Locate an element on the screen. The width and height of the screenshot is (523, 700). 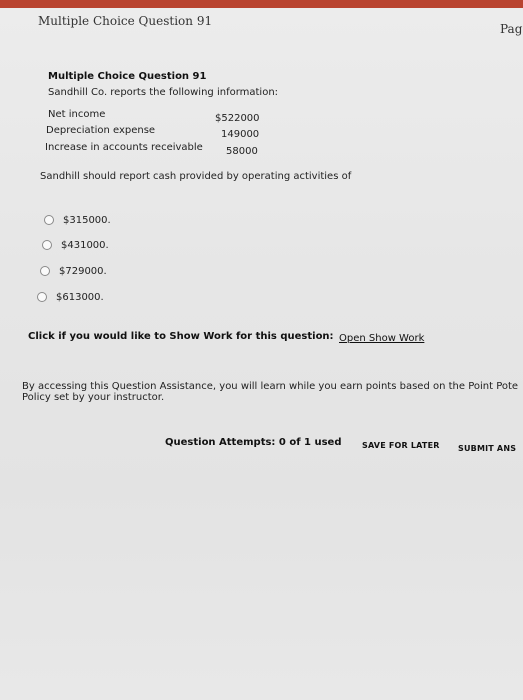
open-show-work-link: Open Show Work is located at coordinates (381, 338).